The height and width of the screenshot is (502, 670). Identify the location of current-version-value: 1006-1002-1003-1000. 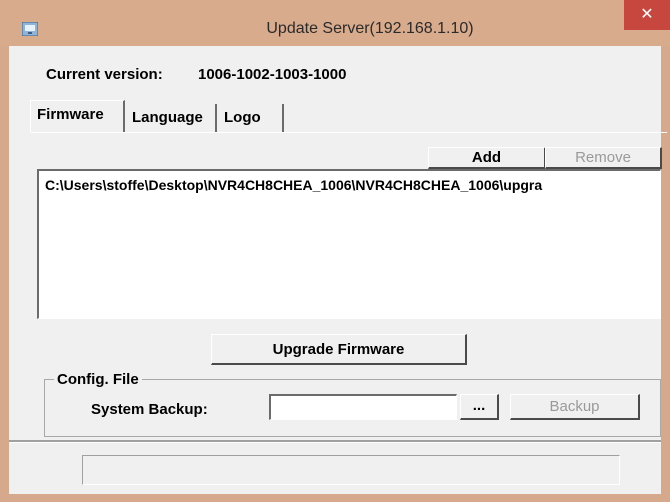
(272, 74).